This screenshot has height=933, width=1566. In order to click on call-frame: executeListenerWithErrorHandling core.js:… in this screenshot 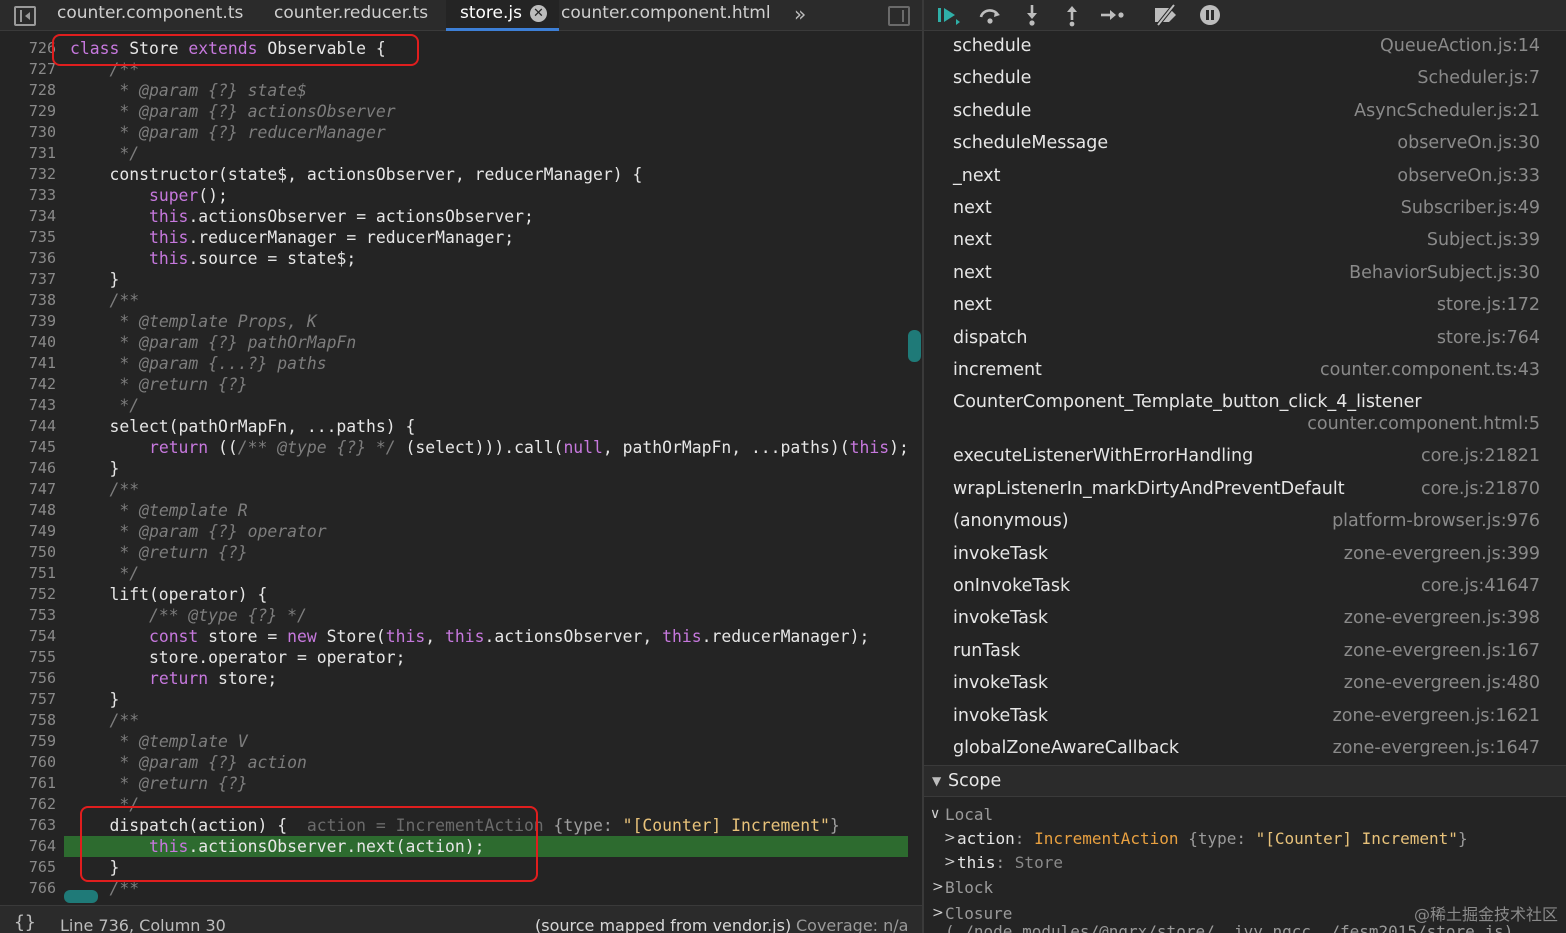, I will do `click(1245, 457)`.